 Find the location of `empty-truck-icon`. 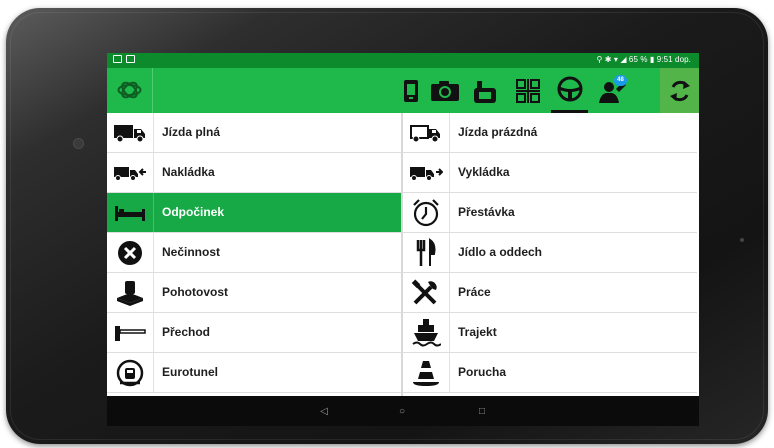

empty-truck-icon is located at coordinates (425, 133).